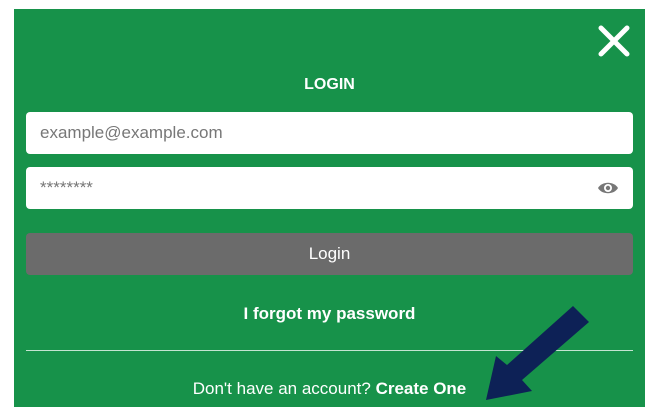 The width and height of the screenshot is (645, 407). Describe the element at coordinates (421, 388) in the screenshot. I see `create-account-link: Create One` at that location.